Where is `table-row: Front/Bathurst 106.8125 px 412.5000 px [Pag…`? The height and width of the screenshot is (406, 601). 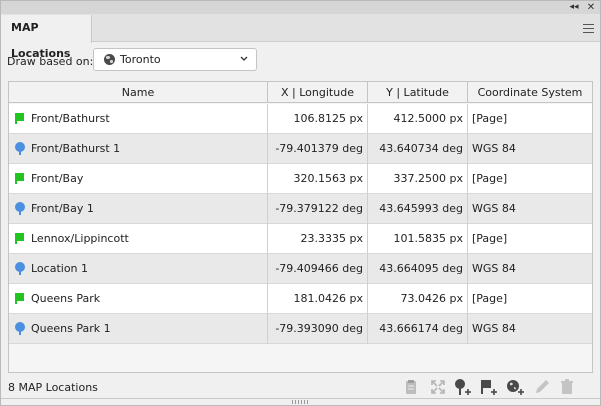 table-row: Front/Bathurst 106.8125 px 412.5000 px [Pag… is located at coordinates (300, 119).